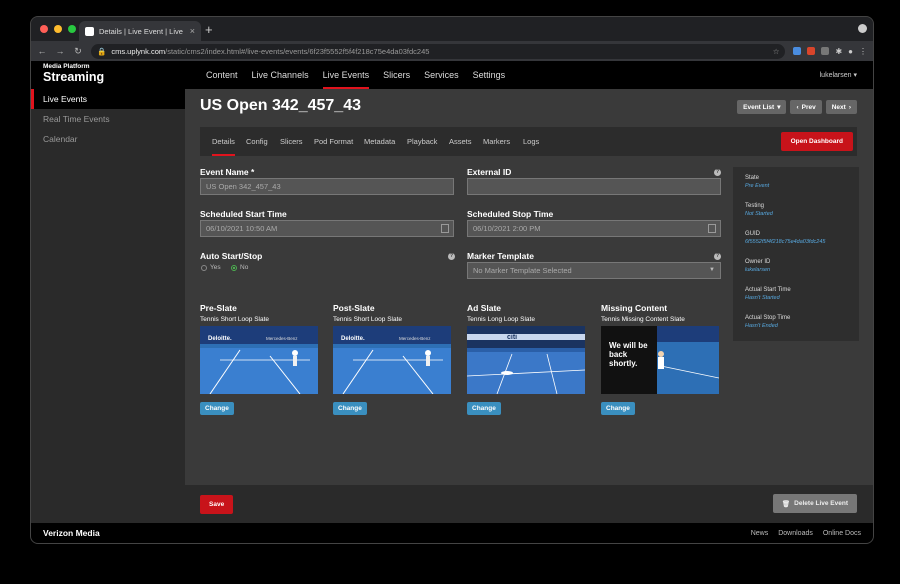  I want to click on chevron-left-icon: ‹, so click(797, 107).